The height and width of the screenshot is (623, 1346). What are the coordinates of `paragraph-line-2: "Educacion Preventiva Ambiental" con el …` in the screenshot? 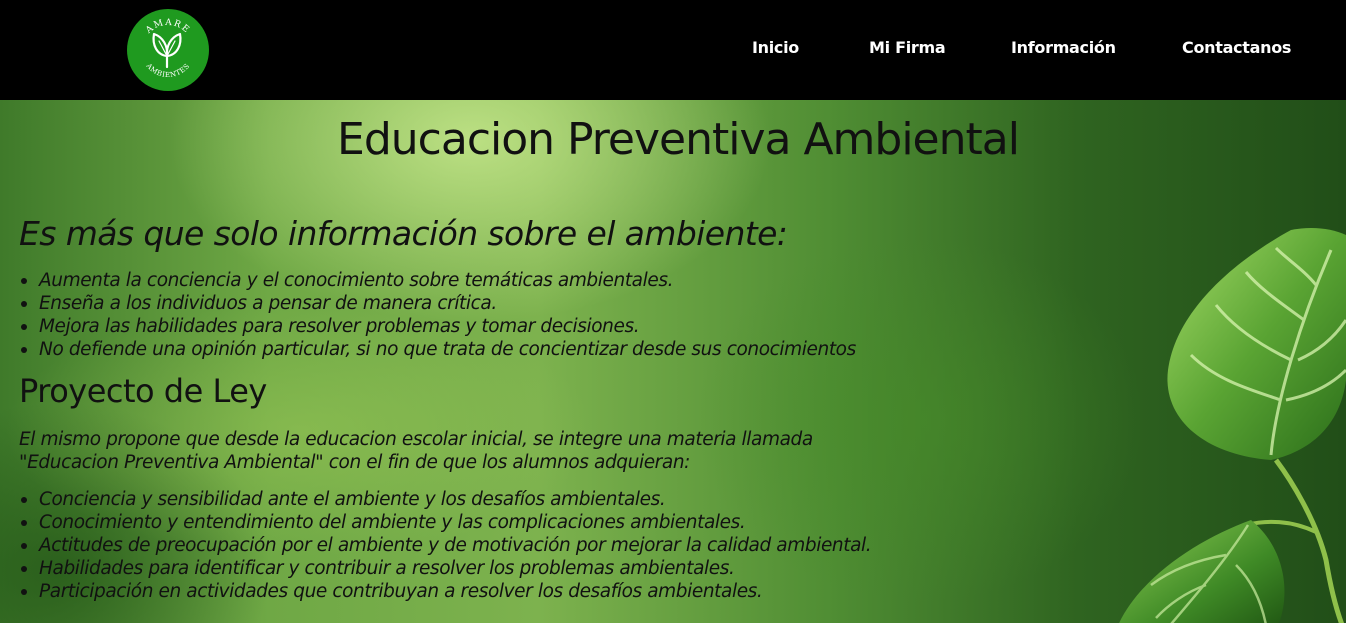 It's located at (354, 462).